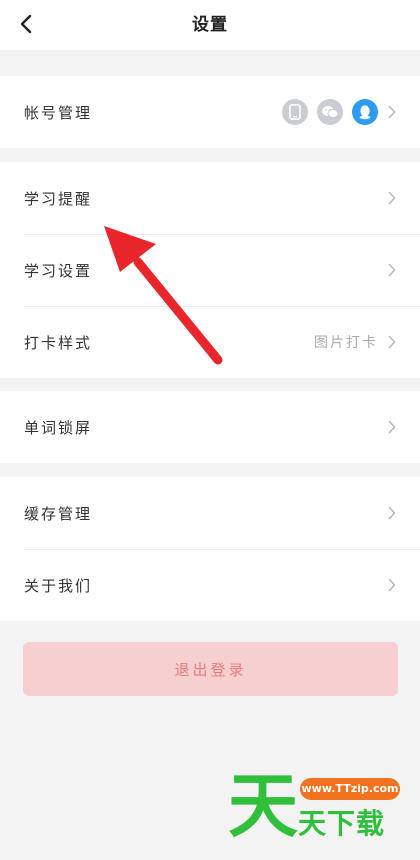 This screenshot has height=860, width=420. I want to click on settings-item-word-lockscreen: 单词锁屏, so click(210, 427).